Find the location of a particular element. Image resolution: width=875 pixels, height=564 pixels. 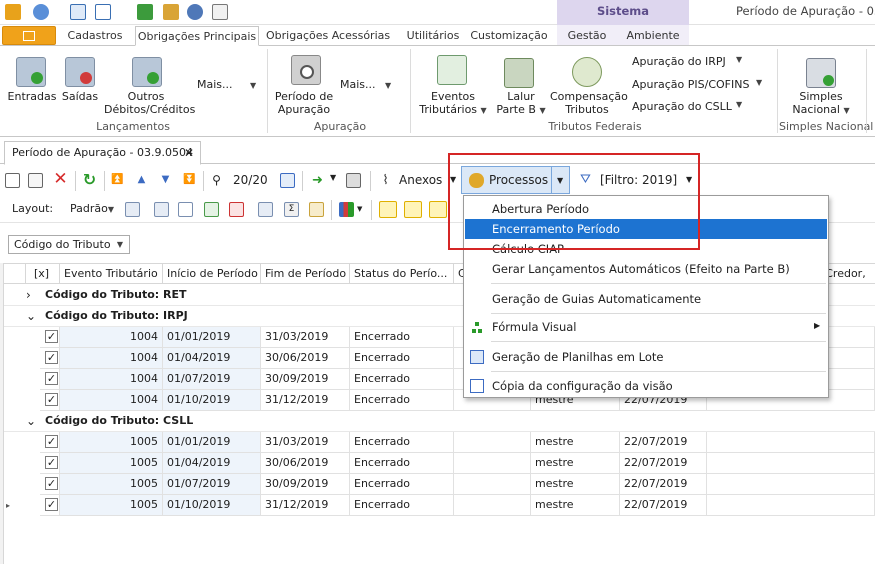

padrao-dropdown: Padrão▼ is located at coordinates (92, 208).